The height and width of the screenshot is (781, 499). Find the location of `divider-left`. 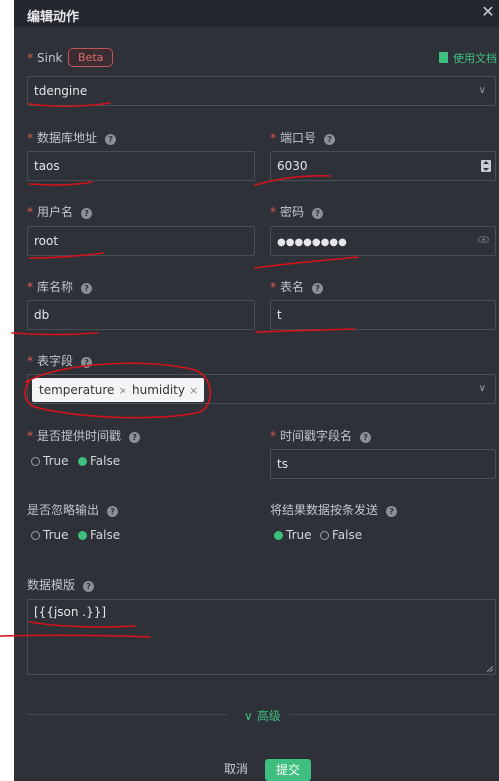

divider-left is located at coordinates (127, 714).